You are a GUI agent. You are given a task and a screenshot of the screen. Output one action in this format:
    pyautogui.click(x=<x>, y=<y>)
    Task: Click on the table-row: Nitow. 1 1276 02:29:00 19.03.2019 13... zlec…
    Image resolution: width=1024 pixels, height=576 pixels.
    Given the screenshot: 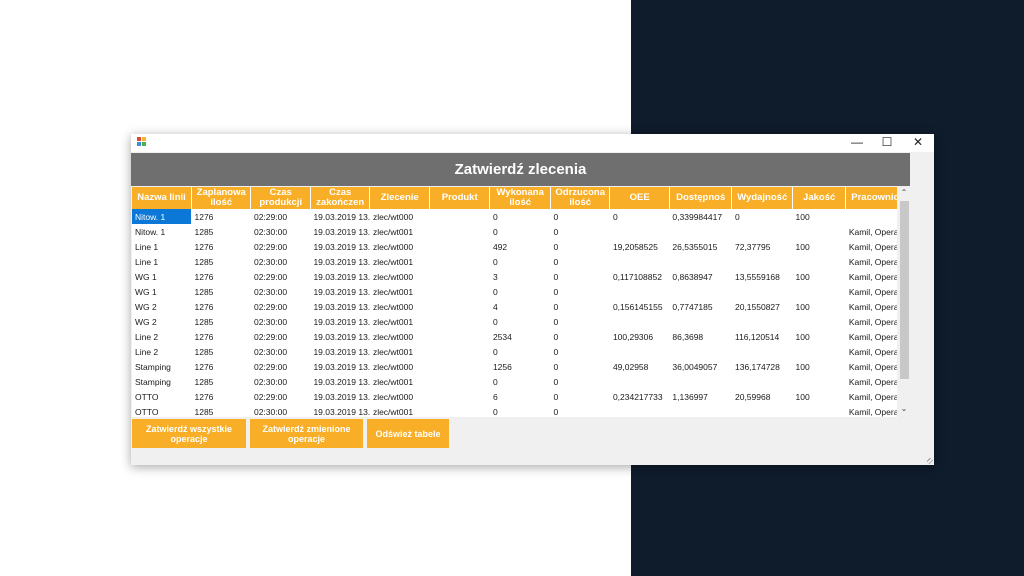 What is the action you would take?
    pyautogui.click(x=514, y=216)
    